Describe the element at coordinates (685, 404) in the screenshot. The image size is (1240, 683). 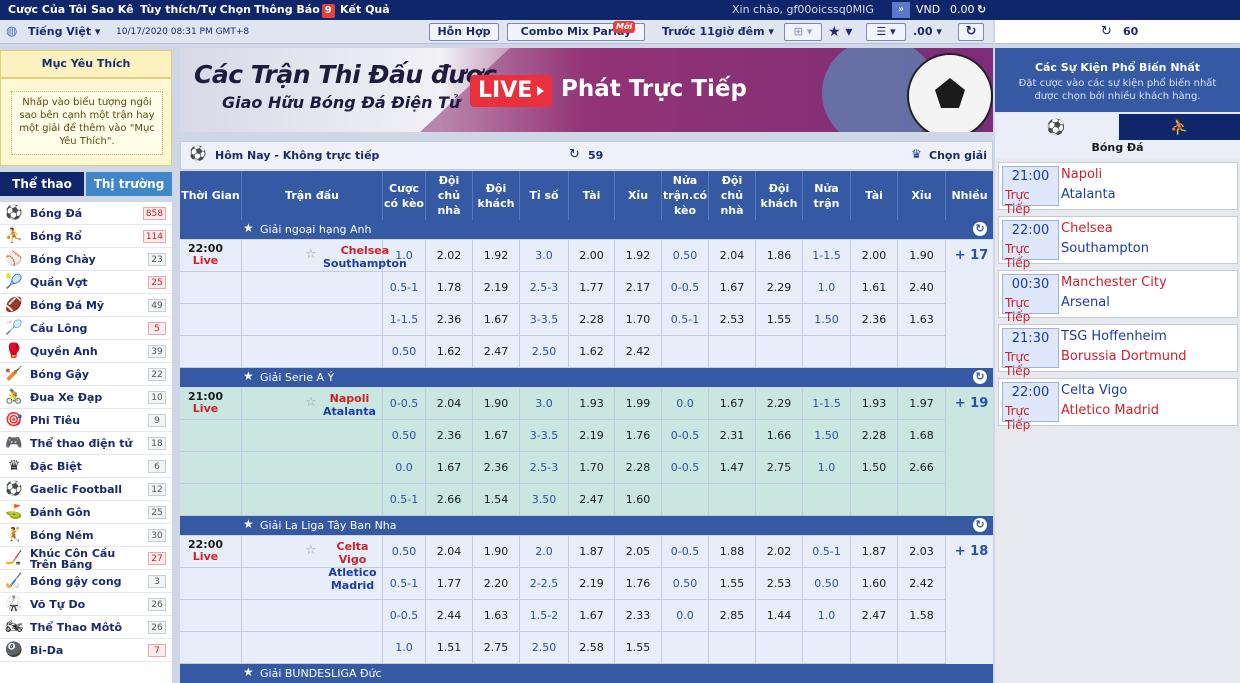
I see `handicap-cell: 0.0` at that location.